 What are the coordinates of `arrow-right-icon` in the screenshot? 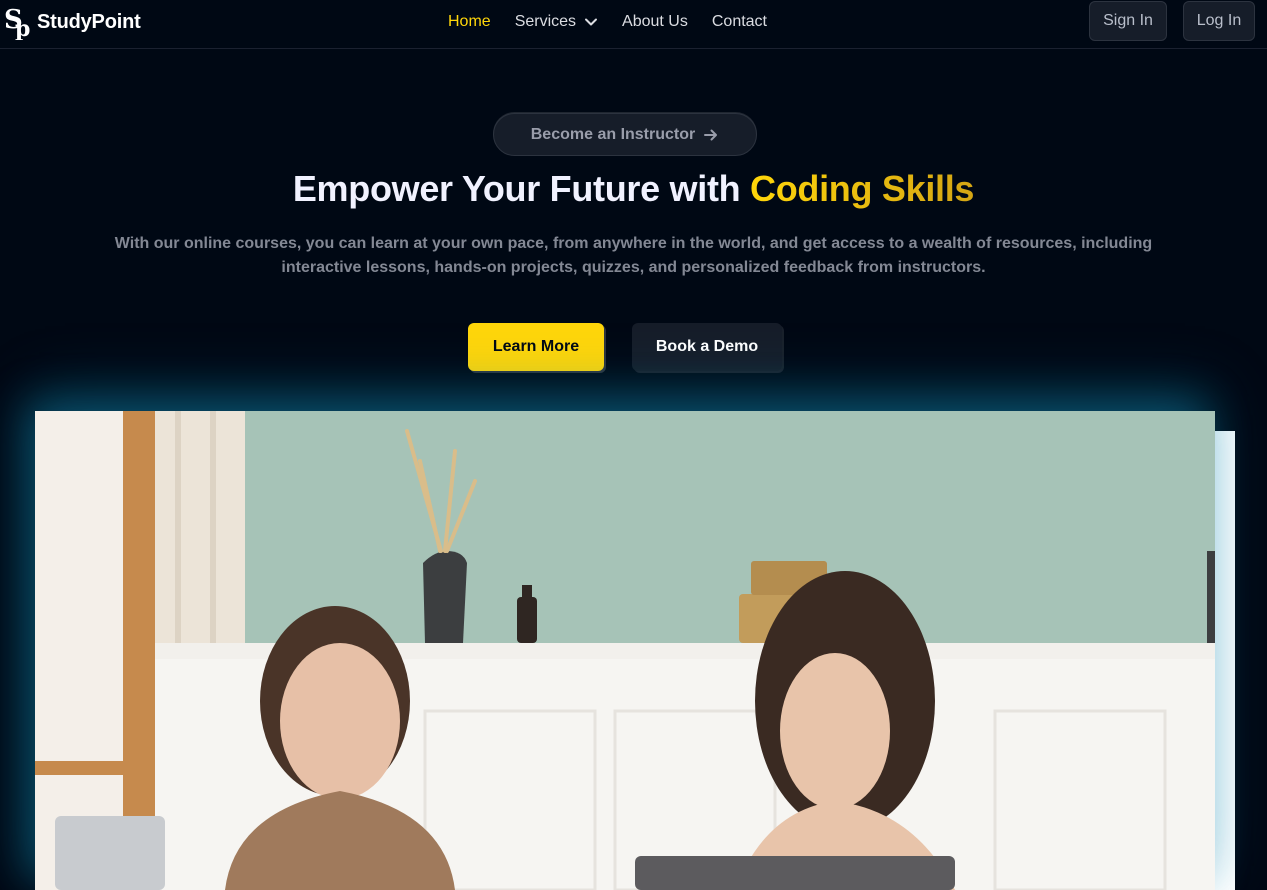 It's located at (711, 134).